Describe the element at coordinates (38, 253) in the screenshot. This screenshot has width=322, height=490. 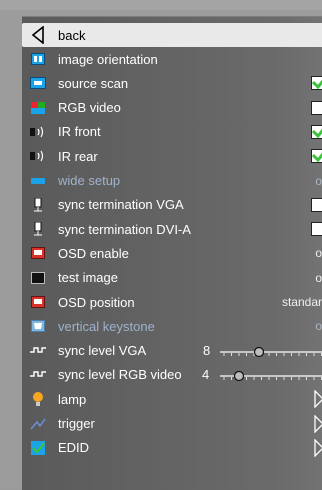
I see `osd-enable-icon` at that location.